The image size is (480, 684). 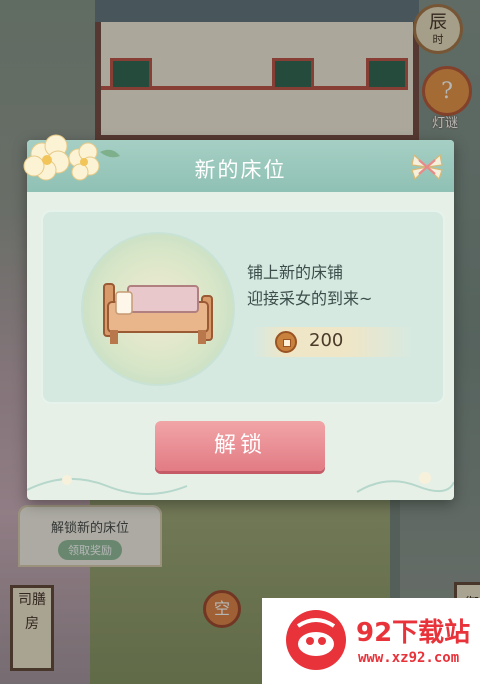 I want to click on site-logo-icon, so click(x=316, y=640).